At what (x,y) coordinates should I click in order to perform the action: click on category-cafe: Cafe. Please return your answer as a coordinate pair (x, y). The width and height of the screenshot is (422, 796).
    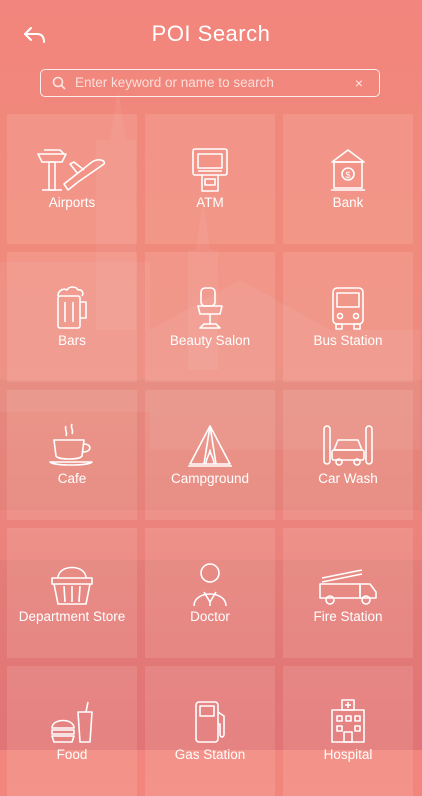
    Looking at the image, I should click on (72, 455).